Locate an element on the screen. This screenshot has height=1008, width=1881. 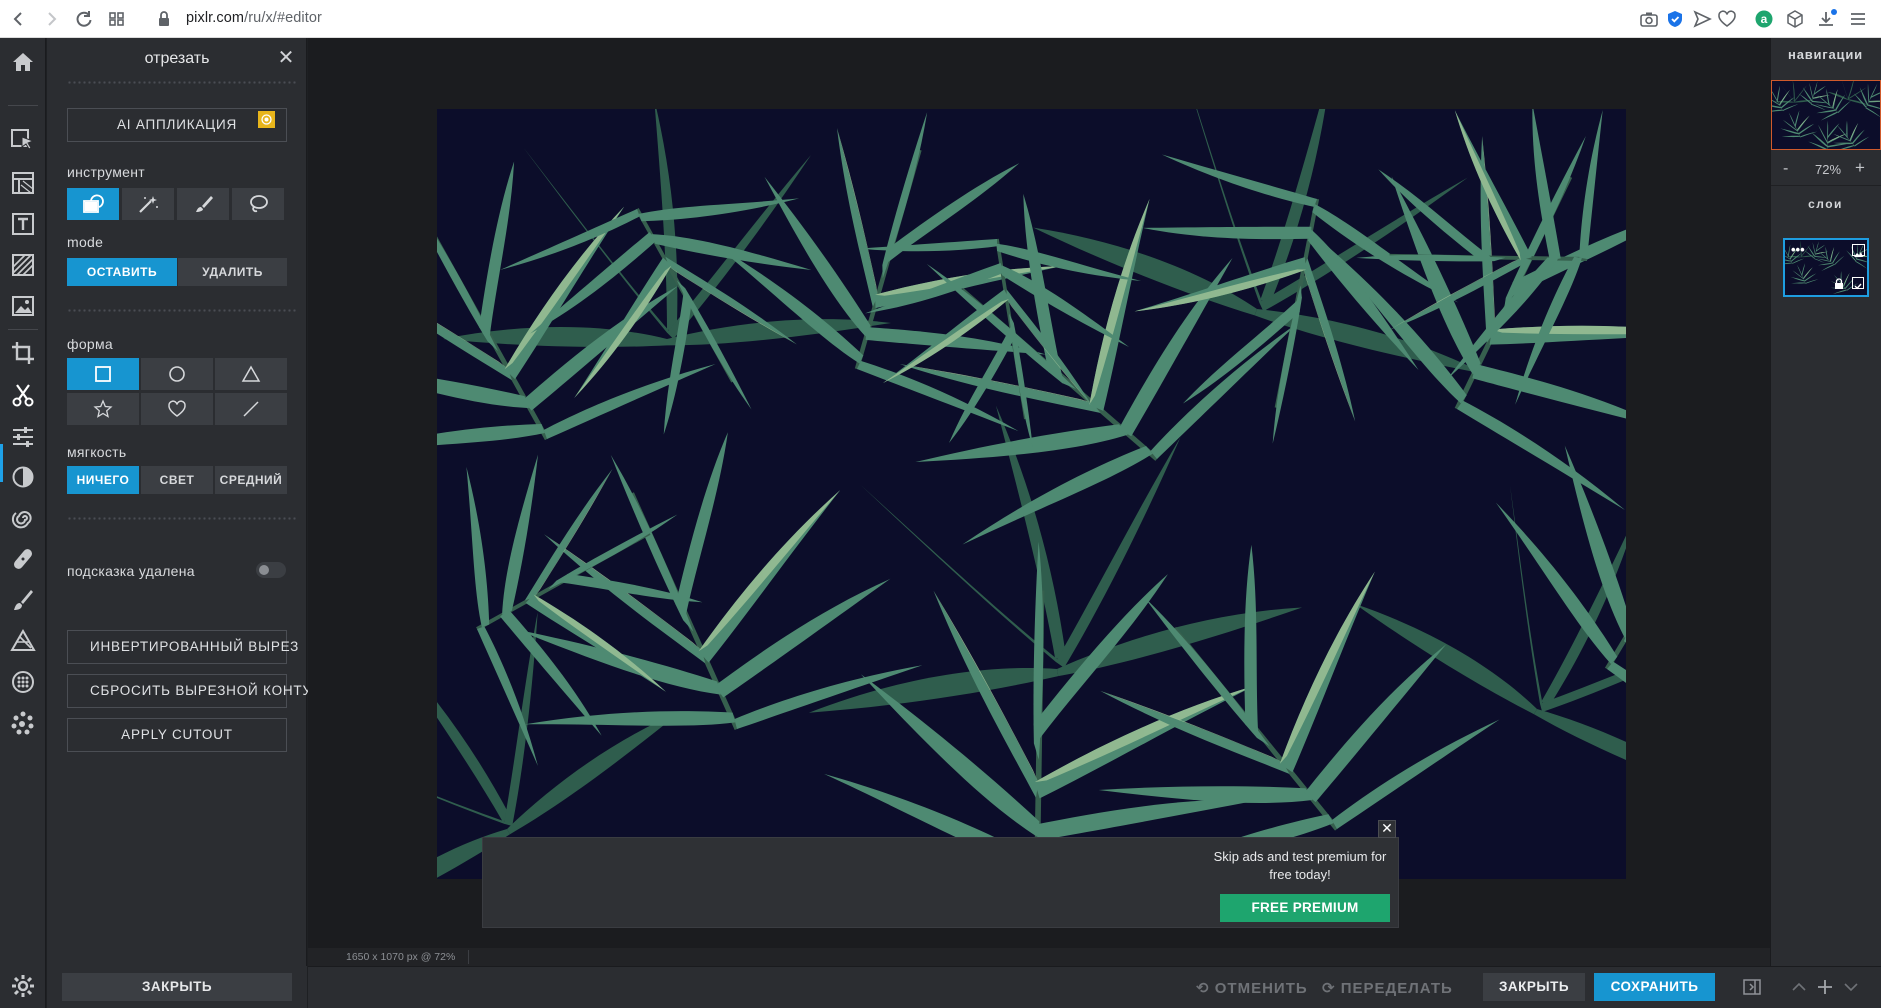
toggle-knob is located at coordinates (264, 570).